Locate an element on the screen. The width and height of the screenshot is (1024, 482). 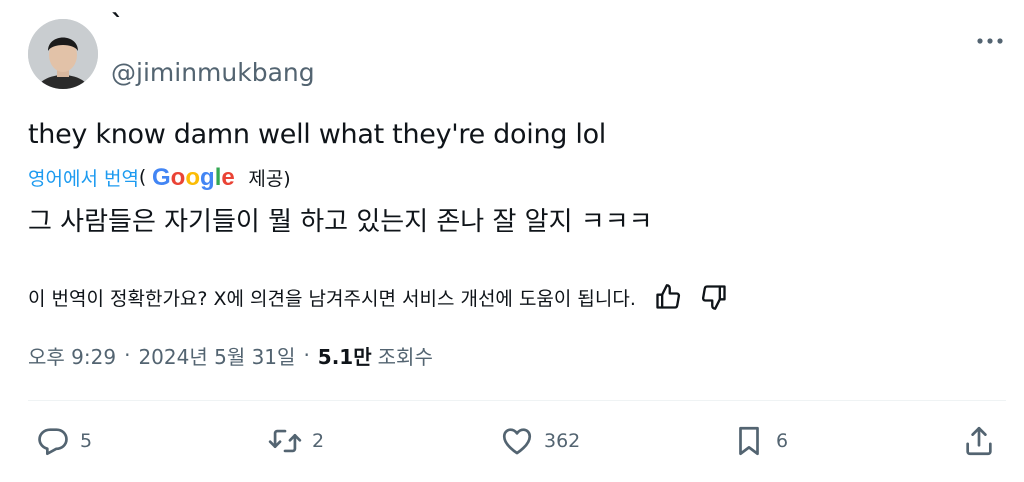
thumbs-up-icon is located at coordinates (668, 297).